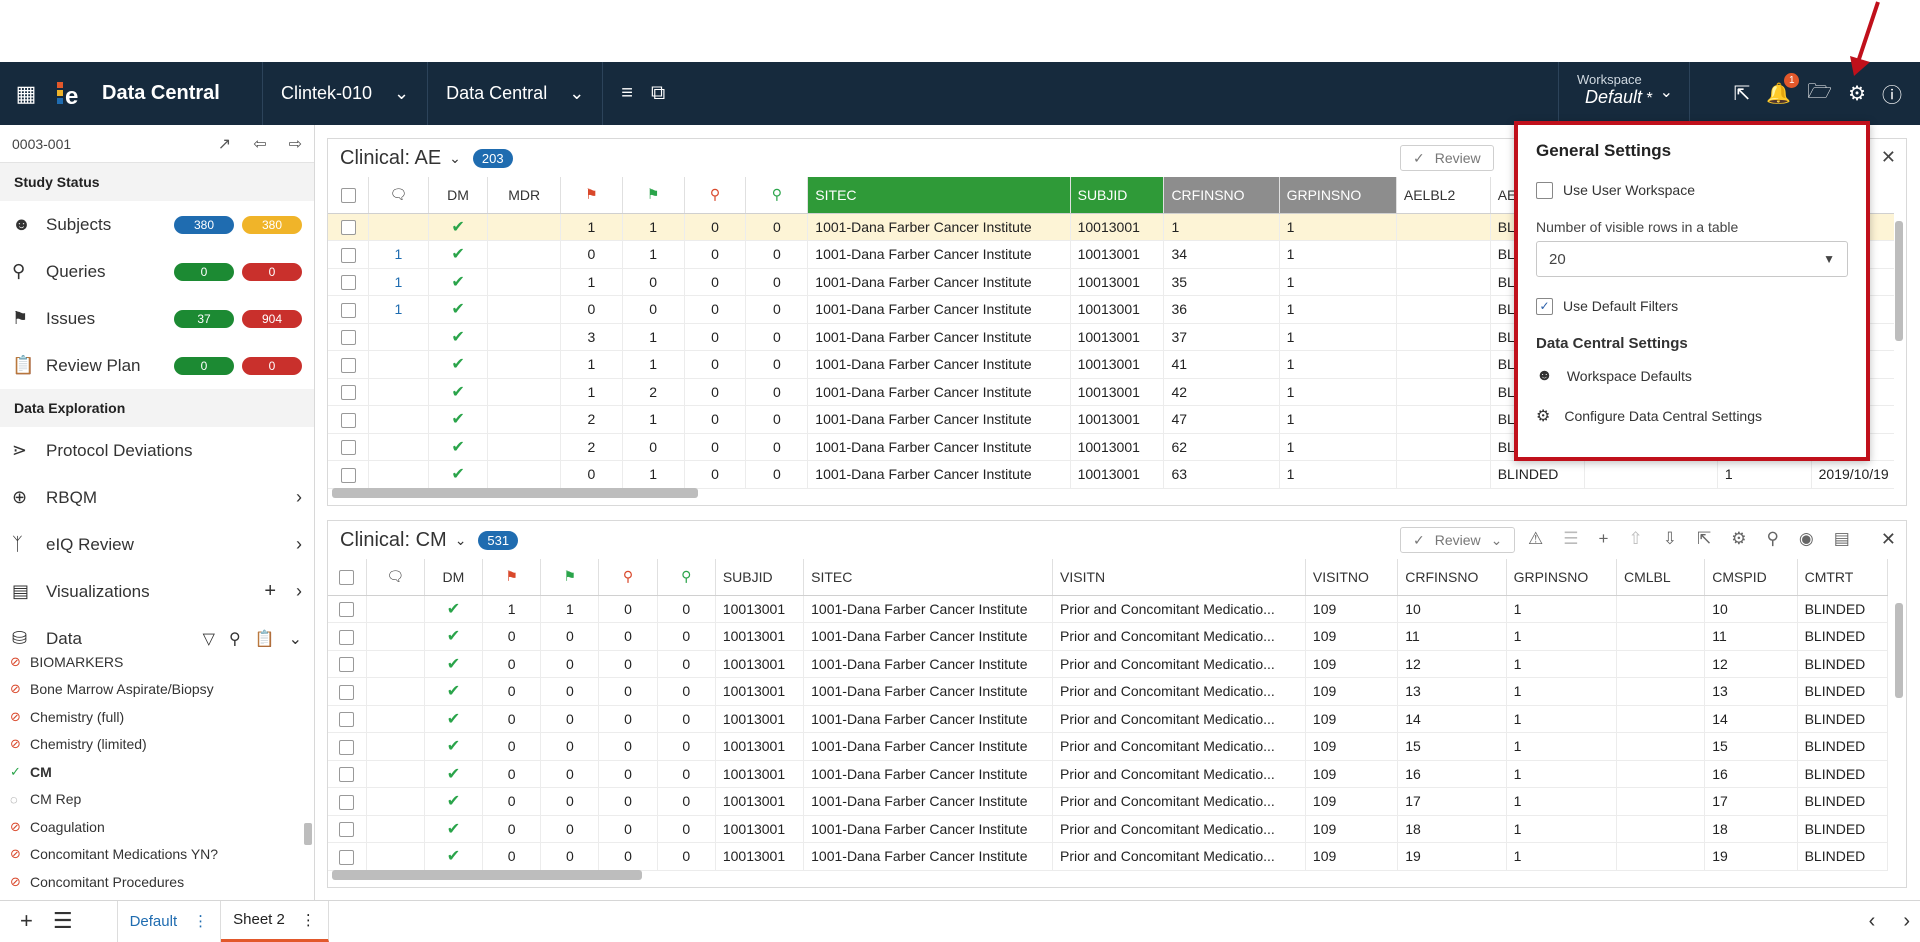 Image resolution: width=1920 pixels, height=942 pixels. I want to click on filter-list-icon: ≡, so click(627, 93).